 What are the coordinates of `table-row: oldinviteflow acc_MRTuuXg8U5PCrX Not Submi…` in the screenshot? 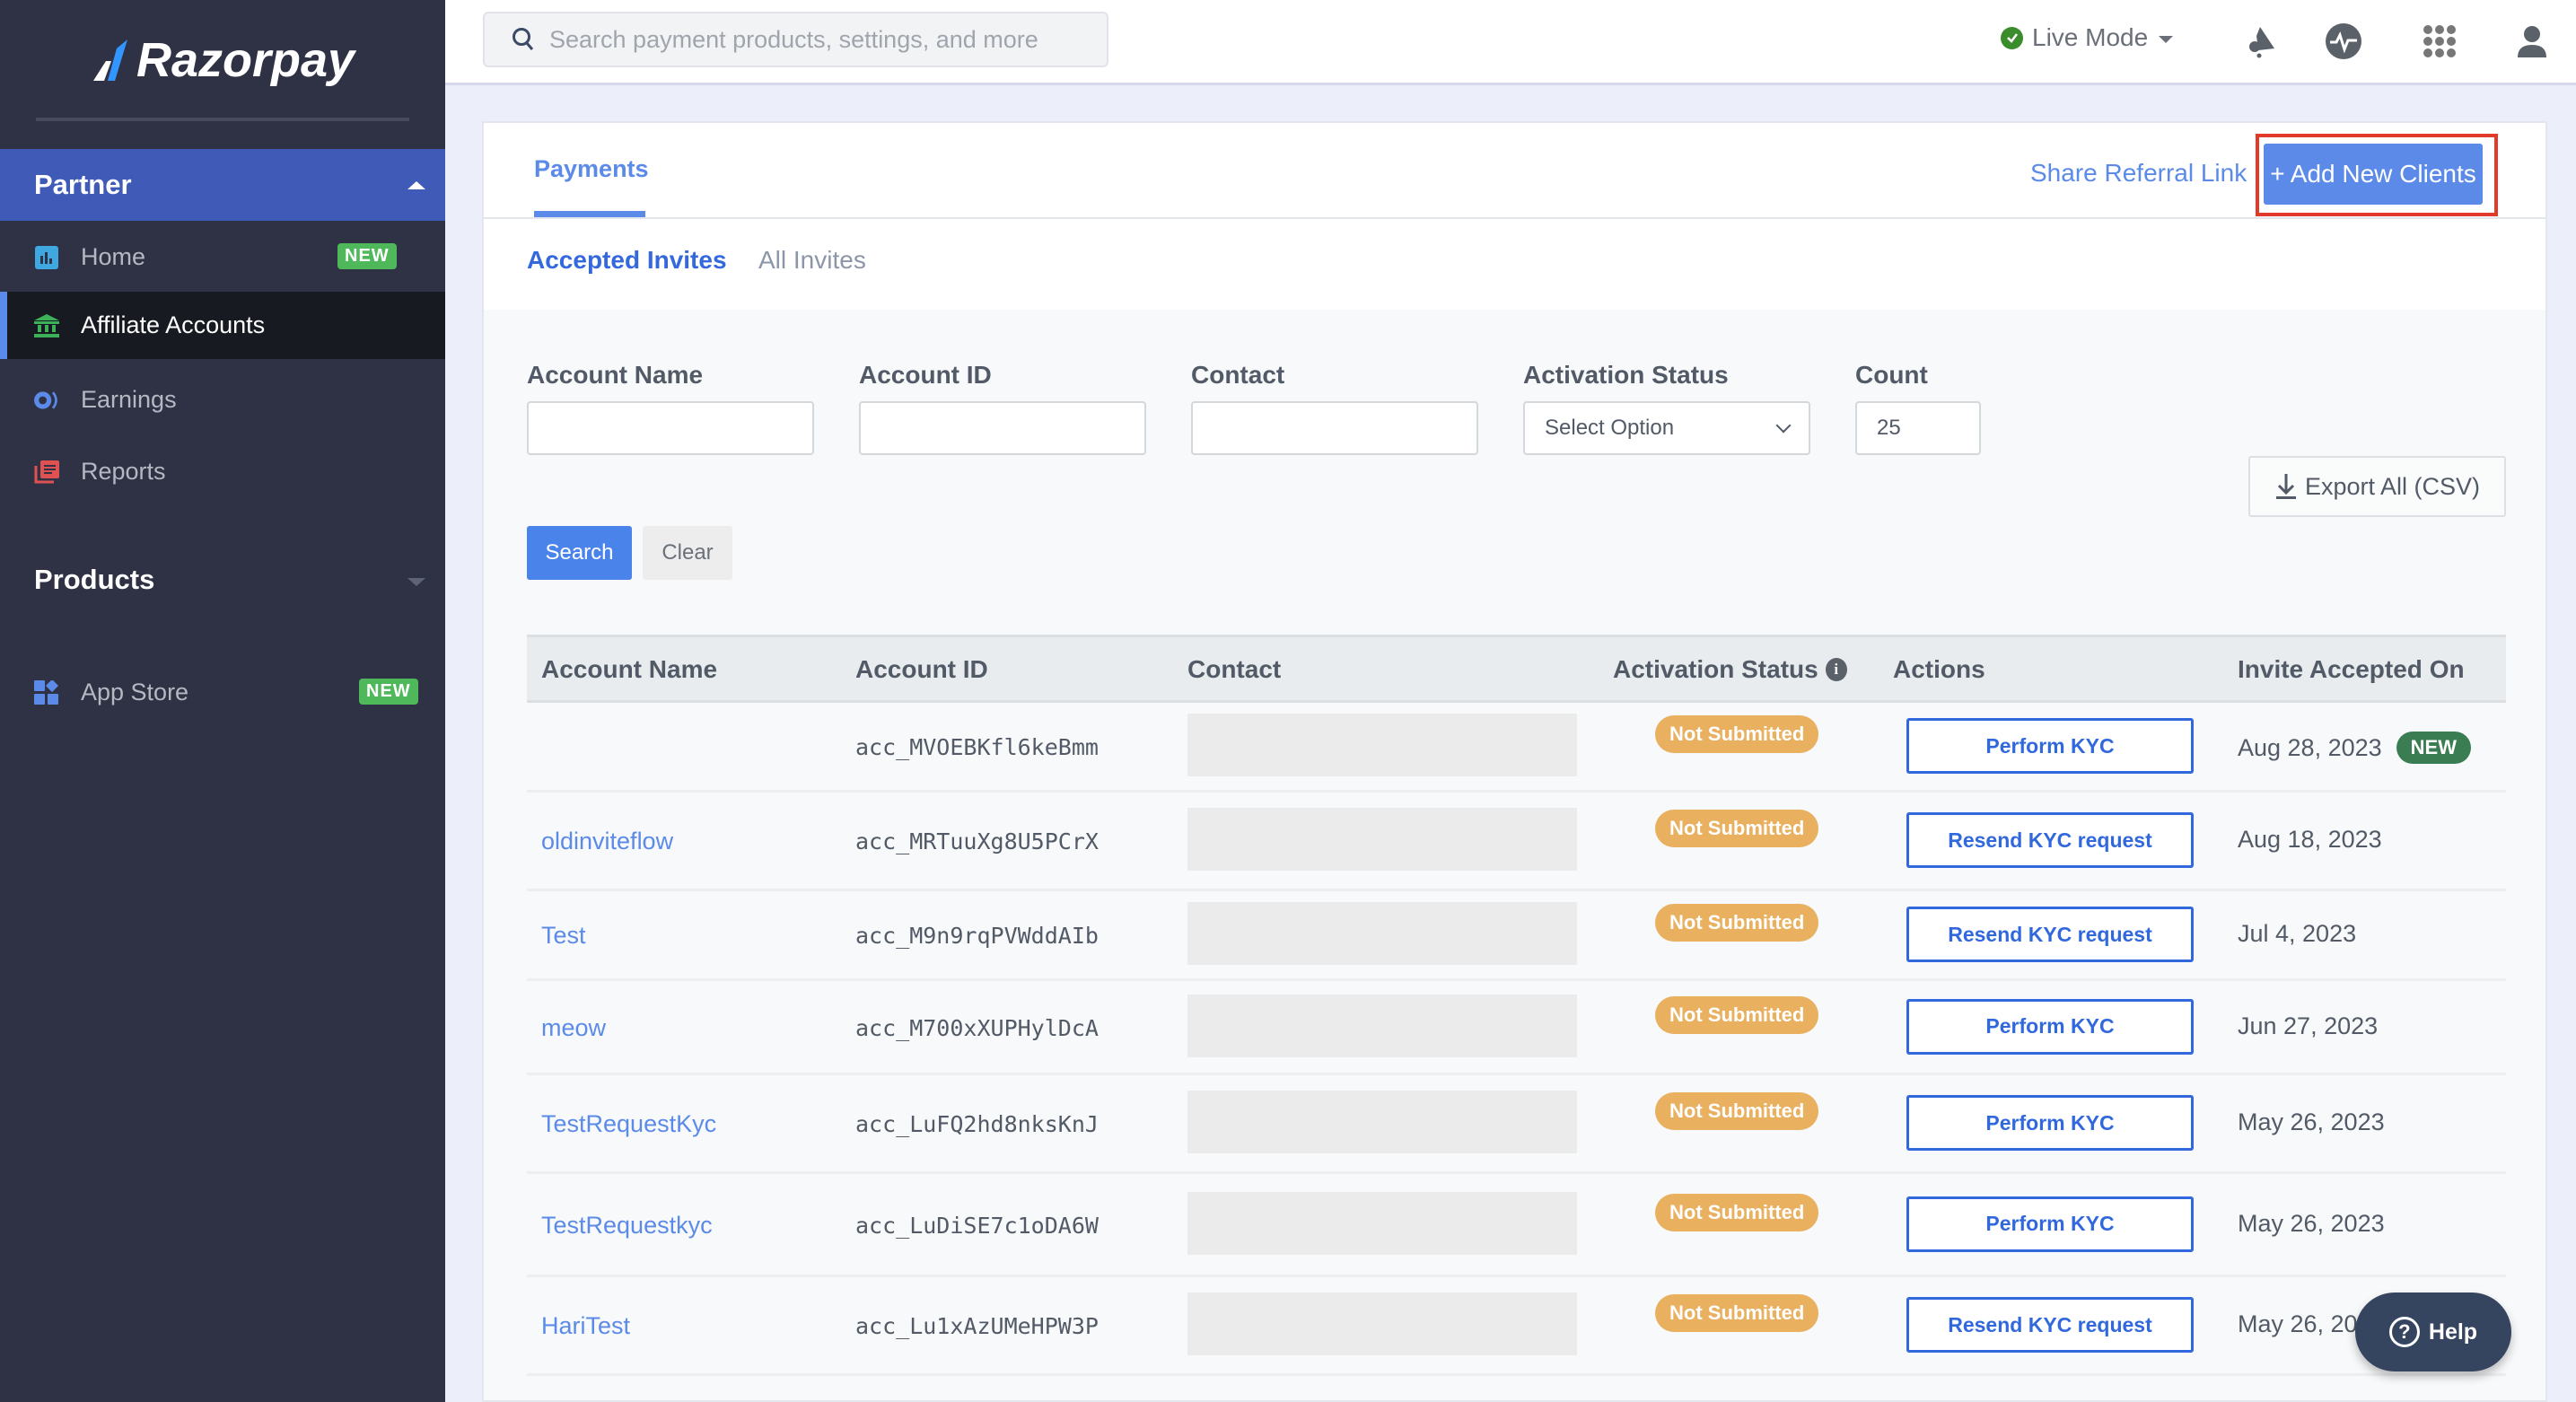 It's located at (1516, 842).